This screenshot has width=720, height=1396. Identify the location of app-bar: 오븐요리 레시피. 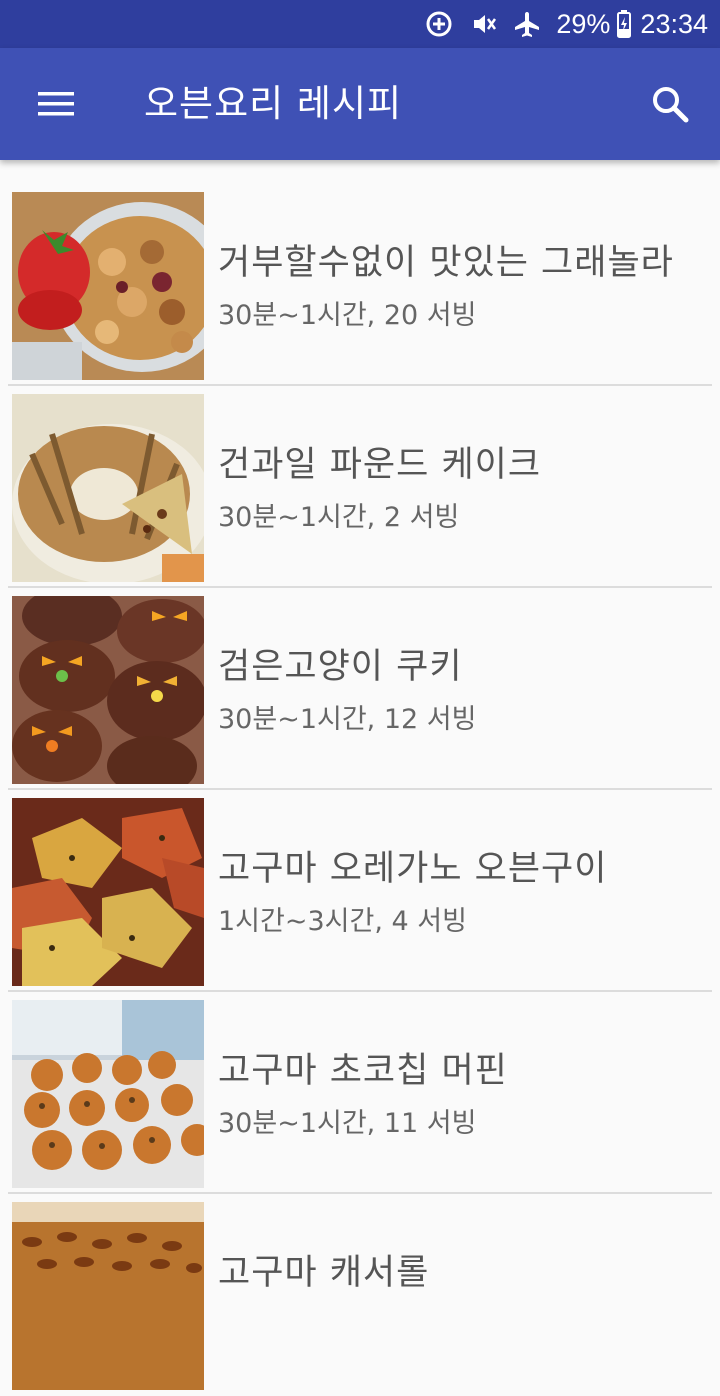
(360, 104).